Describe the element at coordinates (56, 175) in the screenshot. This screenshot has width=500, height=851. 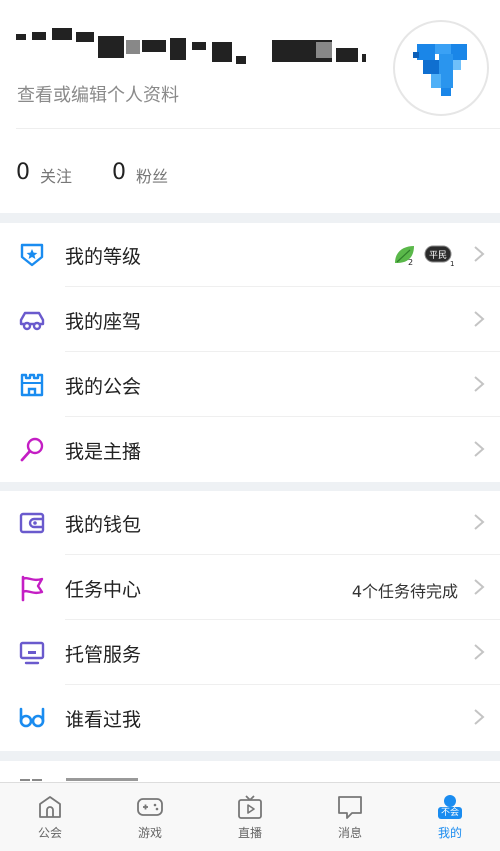
I see `following-label: 关注` at that location.